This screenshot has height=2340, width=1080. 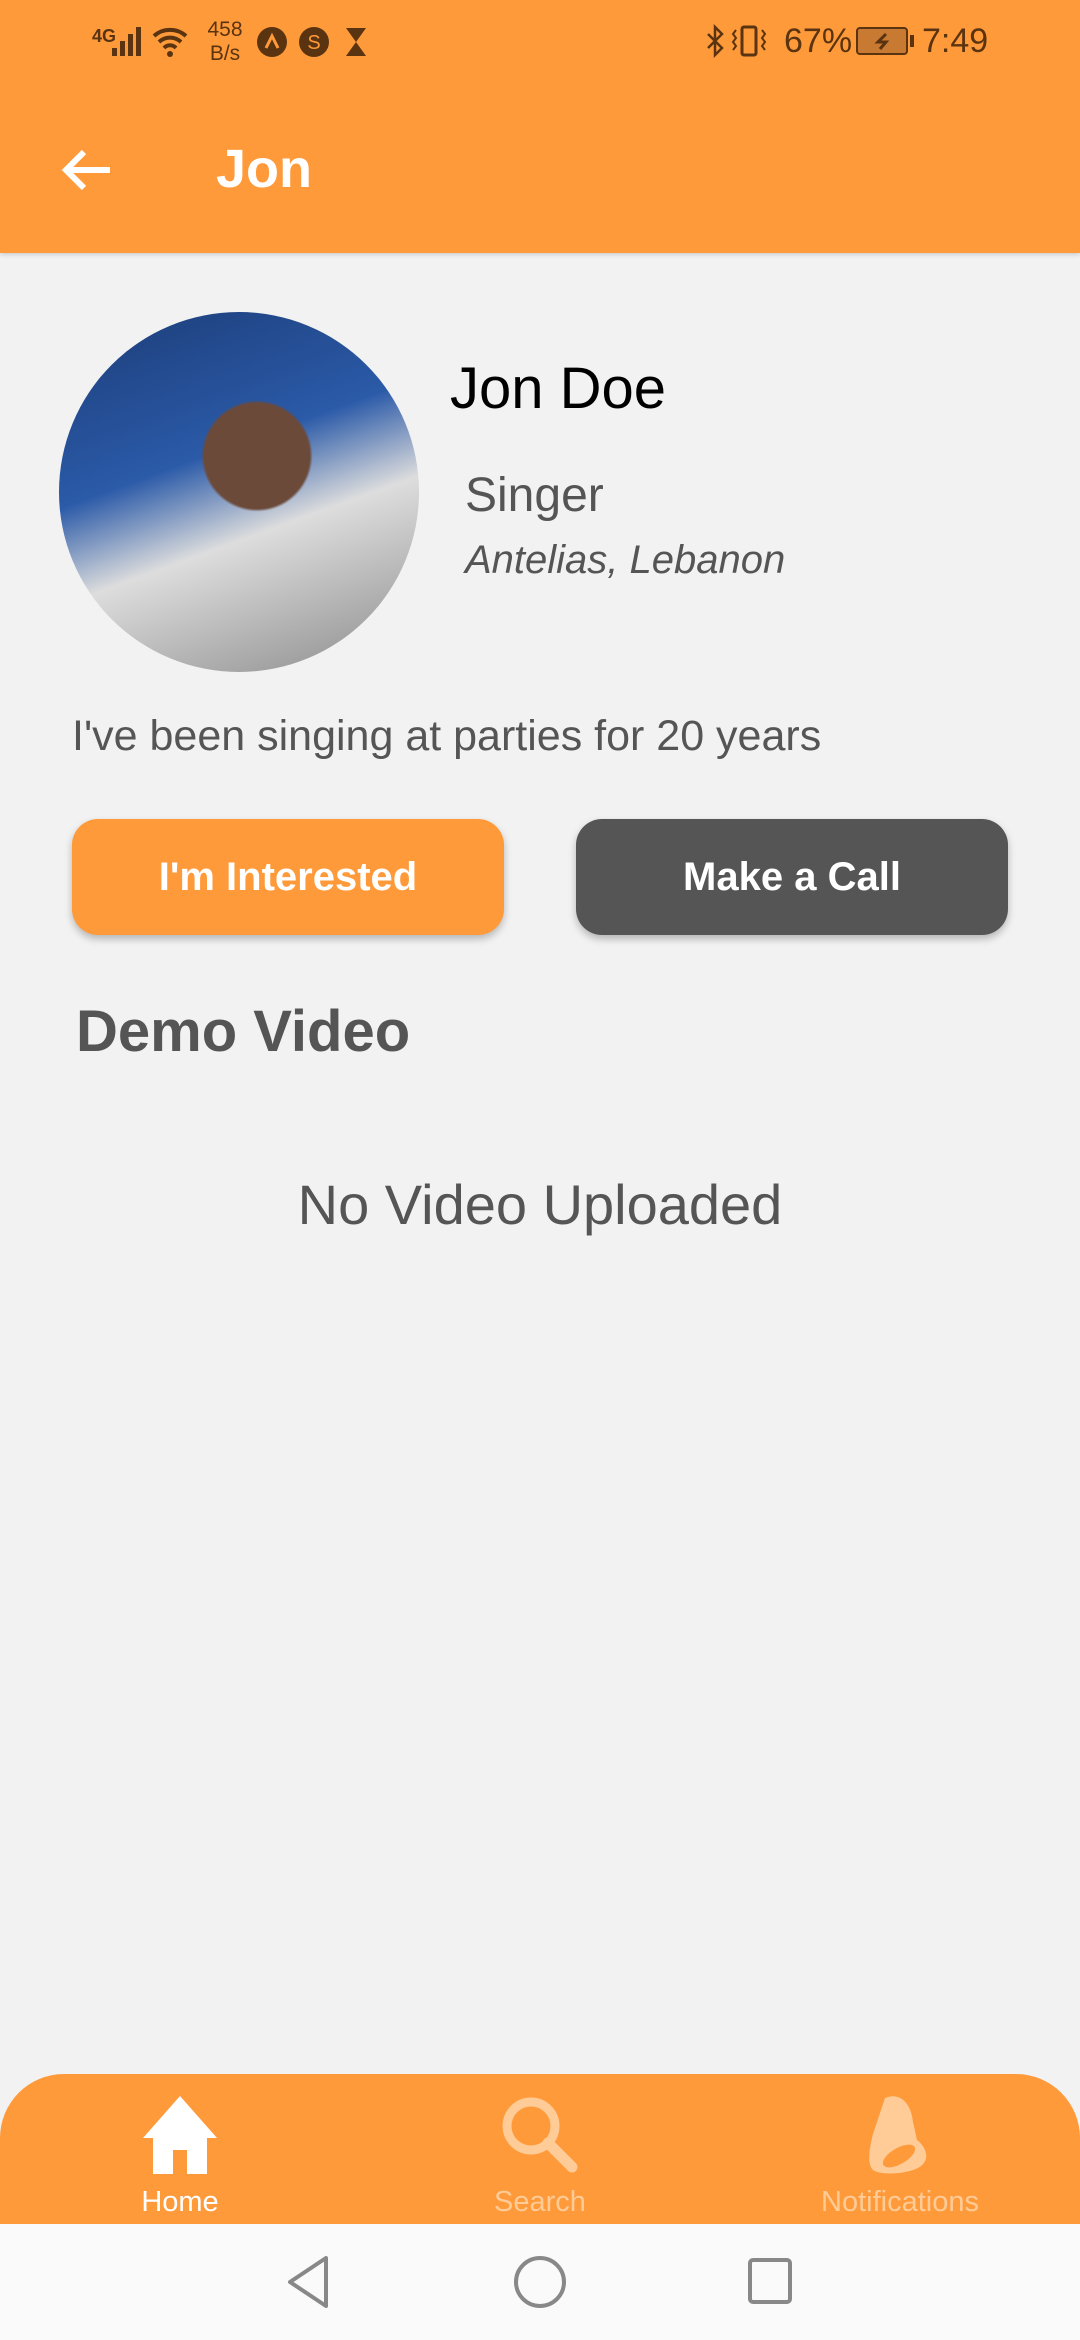 What do you see at coordinates (264, 169) in the screenshot?
I see `page-title: Jon` at bounding box center [264, 169].